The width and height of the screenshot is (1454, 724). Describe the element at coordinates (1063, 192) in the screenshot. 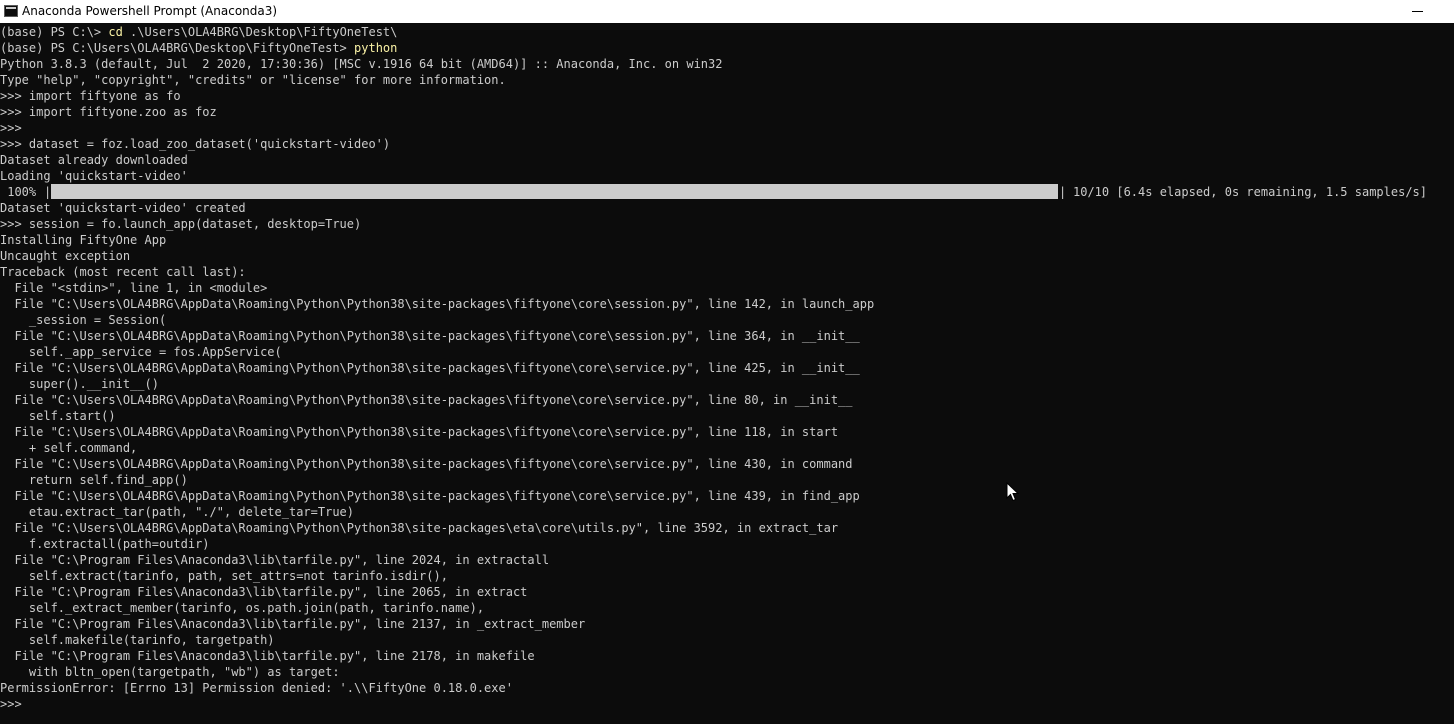

I see `progress-close-bracket: |` at that location.